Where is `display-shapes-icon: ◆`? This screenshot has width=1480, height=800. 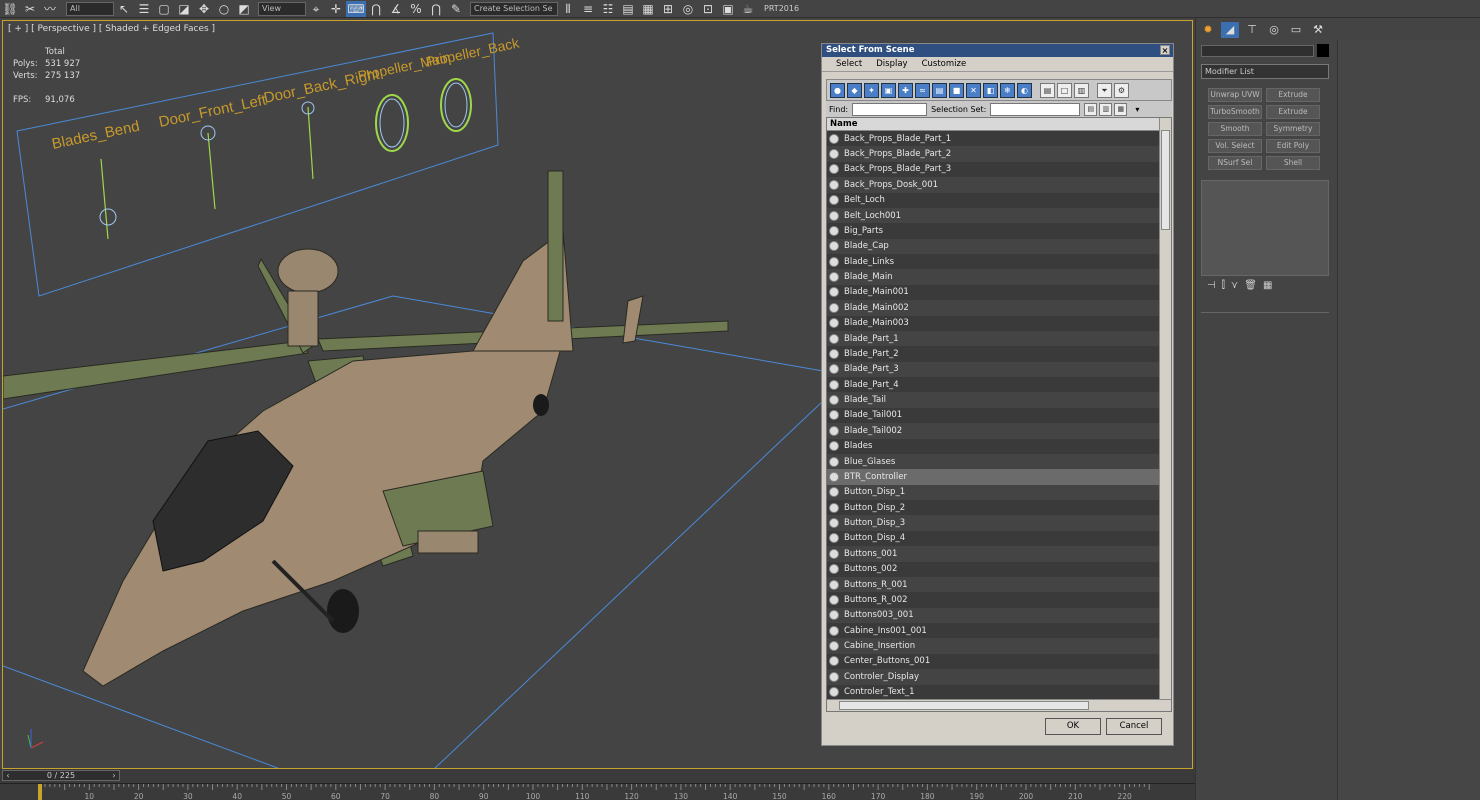
display-shapes-icon: ◆ is located at coordinates (854, 90).